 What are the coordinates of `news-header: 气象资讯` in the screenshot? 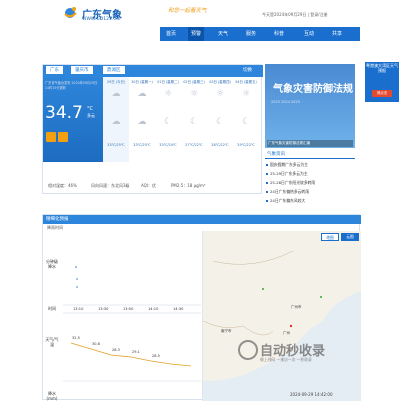 It's located at (310, 154).